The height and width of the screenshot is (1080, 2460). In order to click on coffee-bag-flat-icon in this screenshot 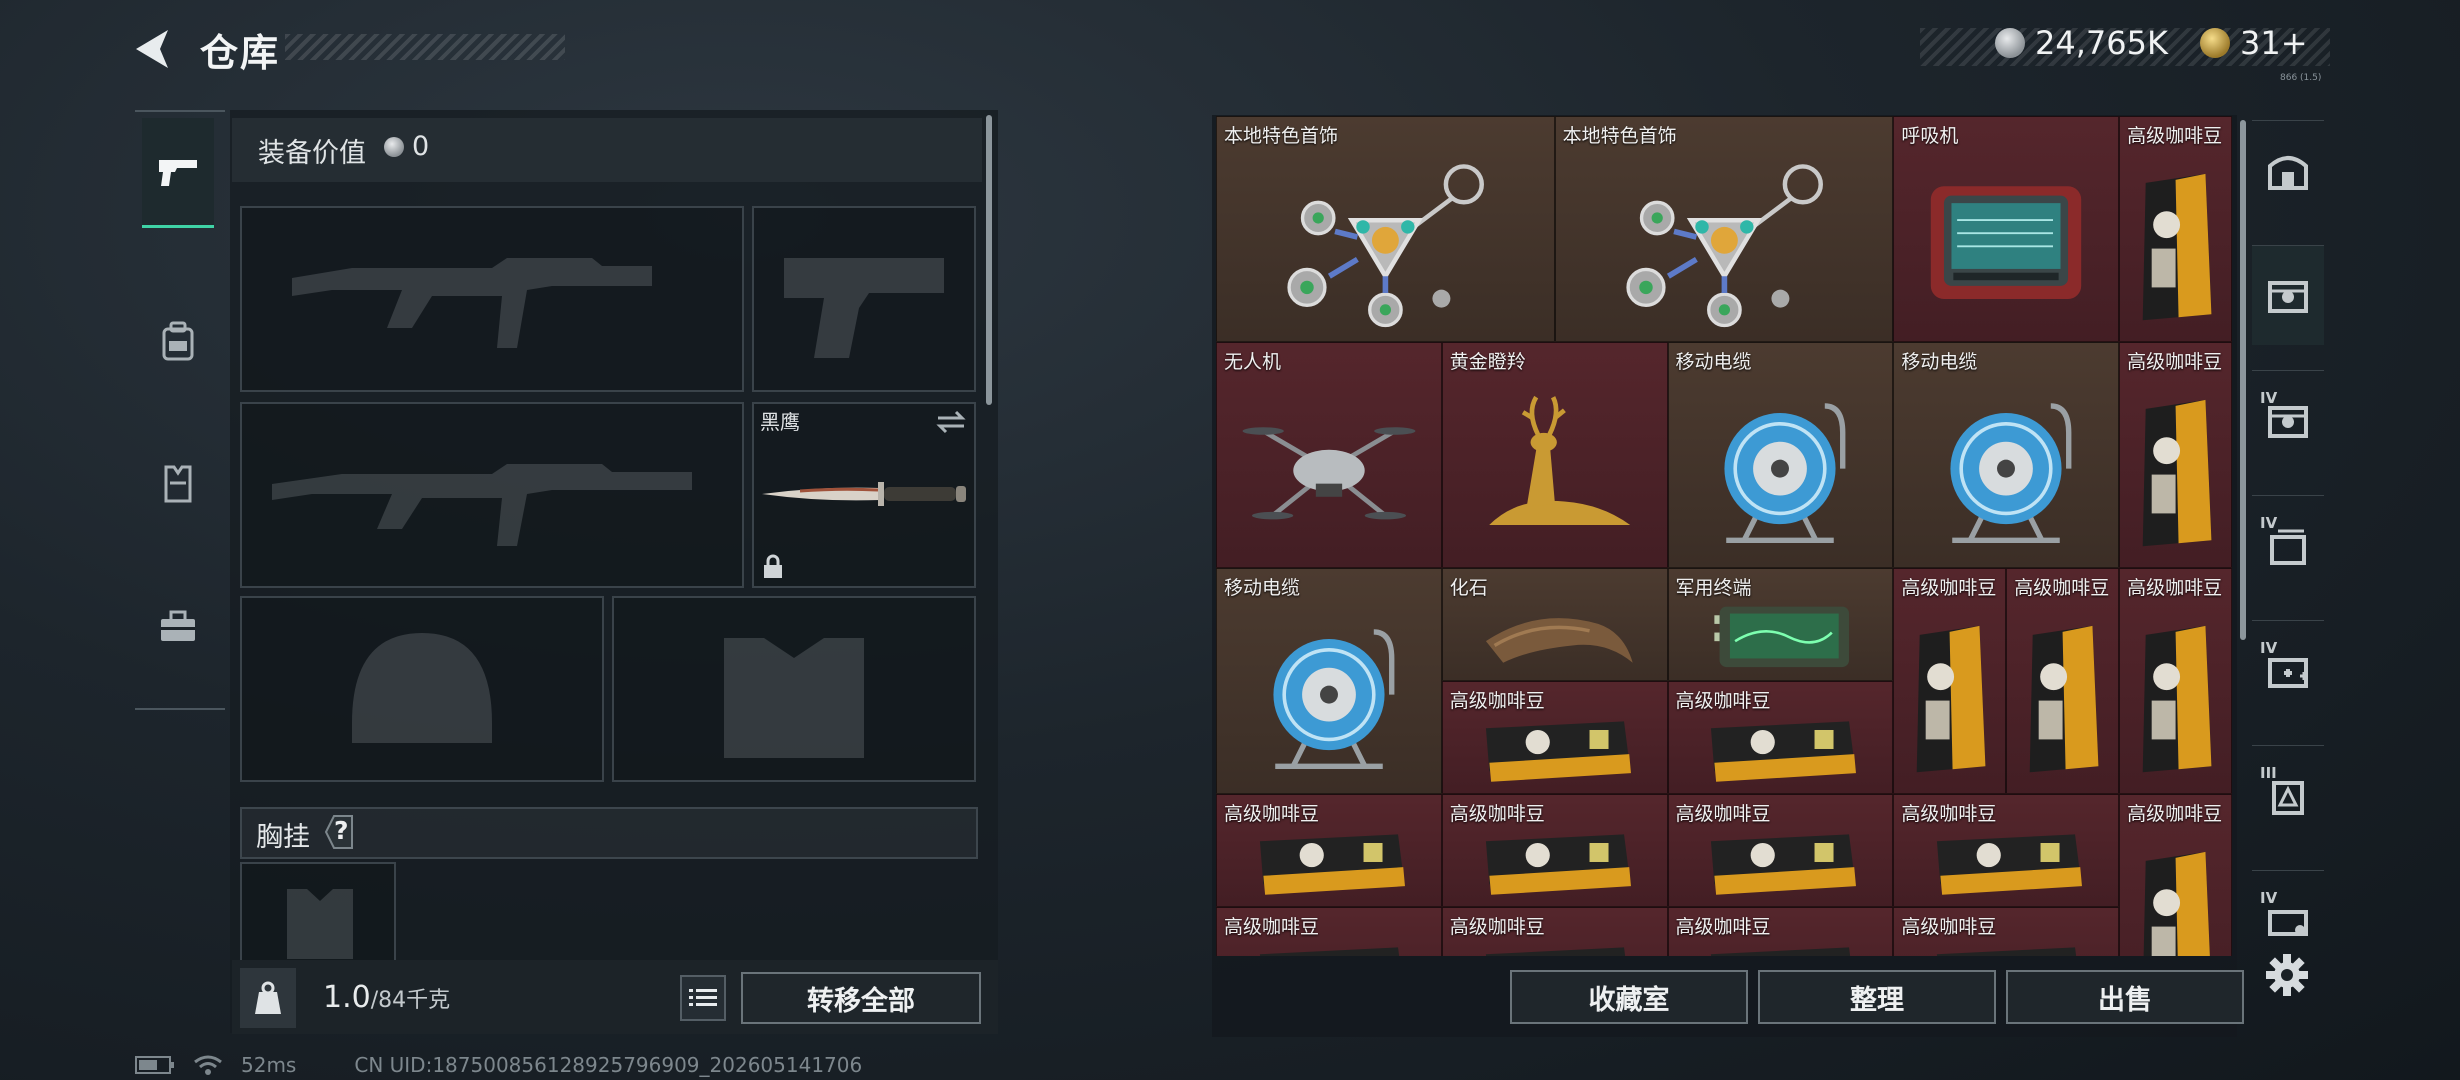, I will do `click(1329, 863)`.